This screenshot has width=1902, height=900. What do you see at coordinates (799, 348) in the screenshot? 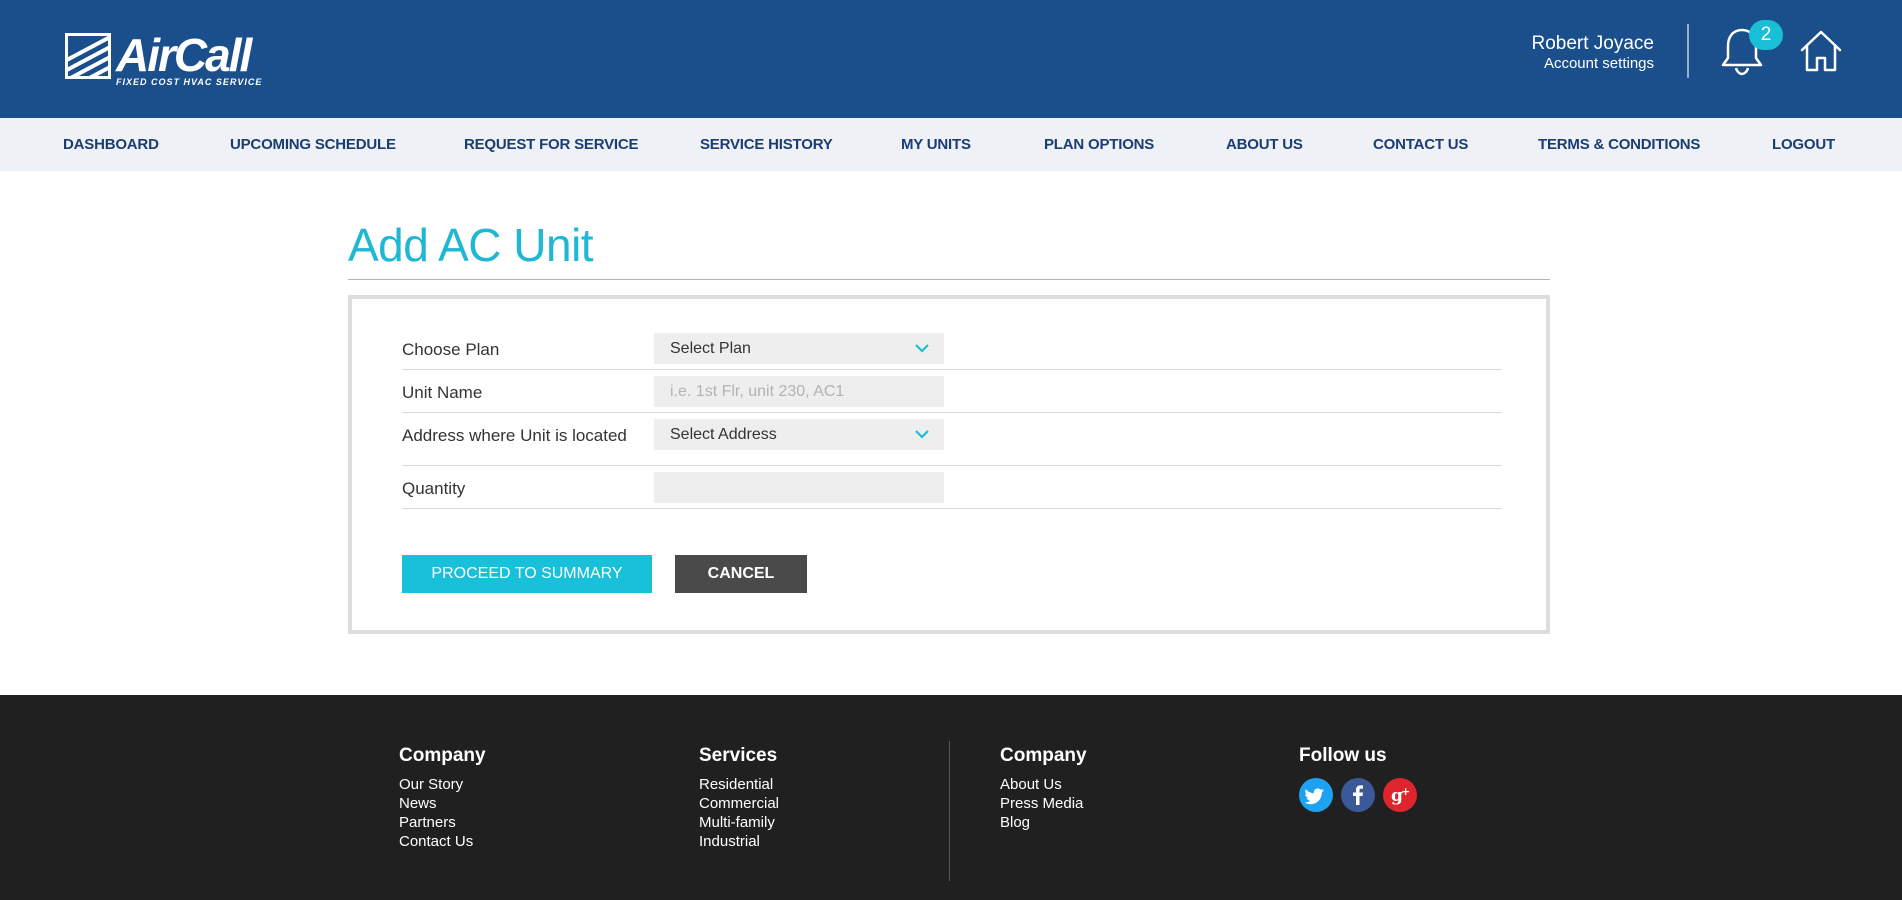
I see `plan-select: Select Plan` at bounding box center [799, 348].